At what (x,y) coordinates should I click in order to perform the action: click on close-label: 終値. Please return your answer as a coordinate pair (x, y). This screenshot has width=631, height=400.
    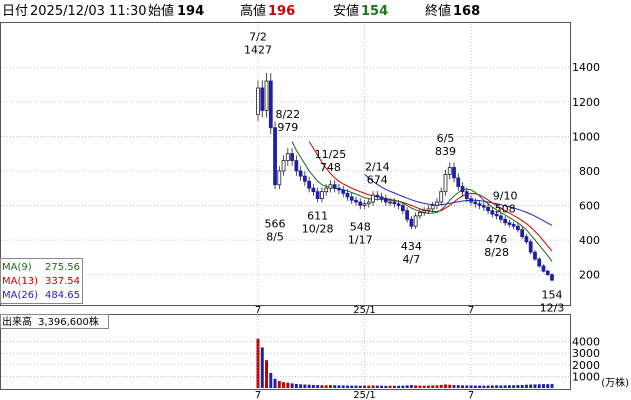
    Looking at the image, I should click on (438, 11).